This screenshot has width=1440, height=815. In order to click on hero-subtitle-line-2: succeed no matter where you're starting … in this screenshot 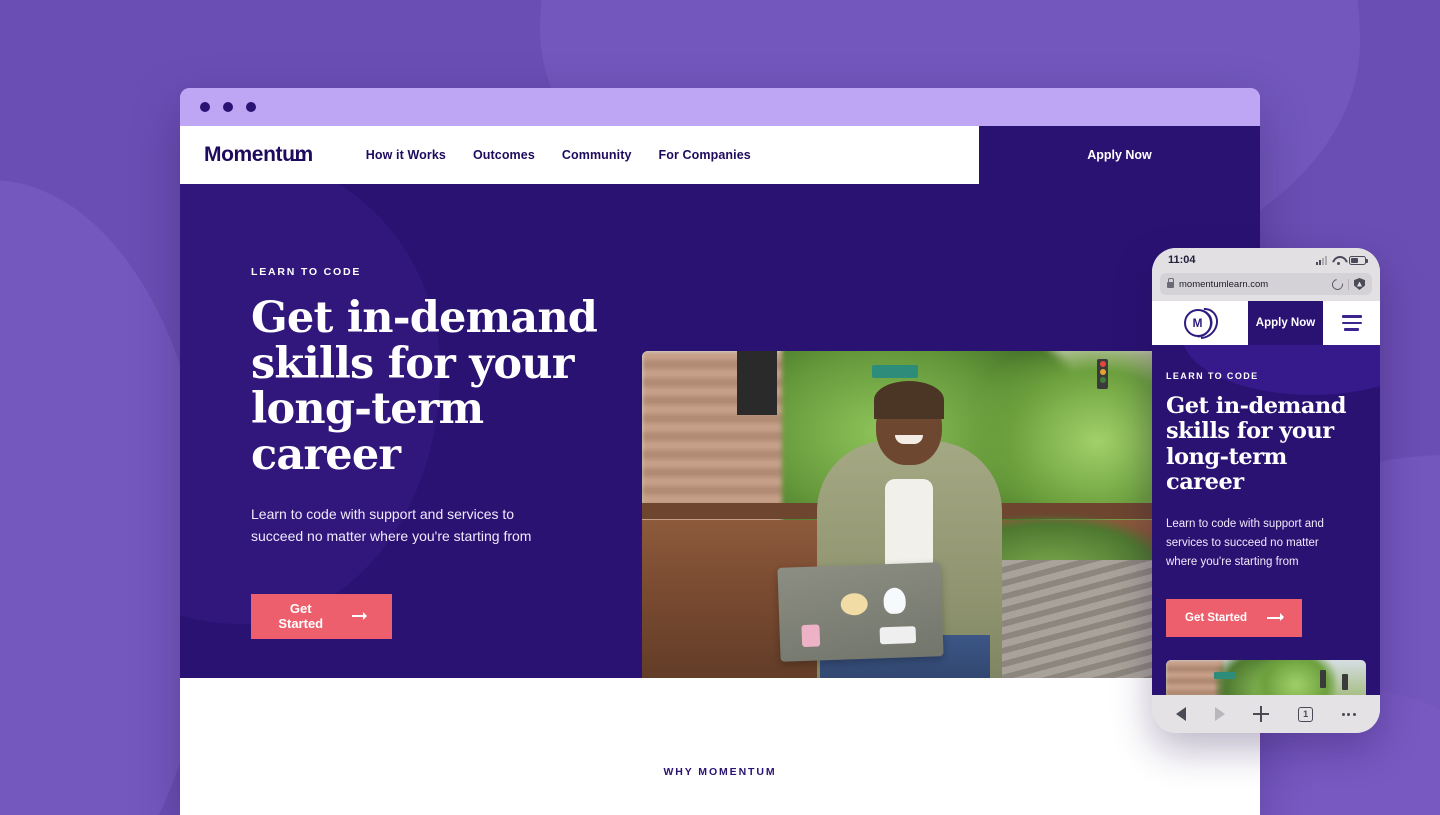, I will do `click(391, 536)`.